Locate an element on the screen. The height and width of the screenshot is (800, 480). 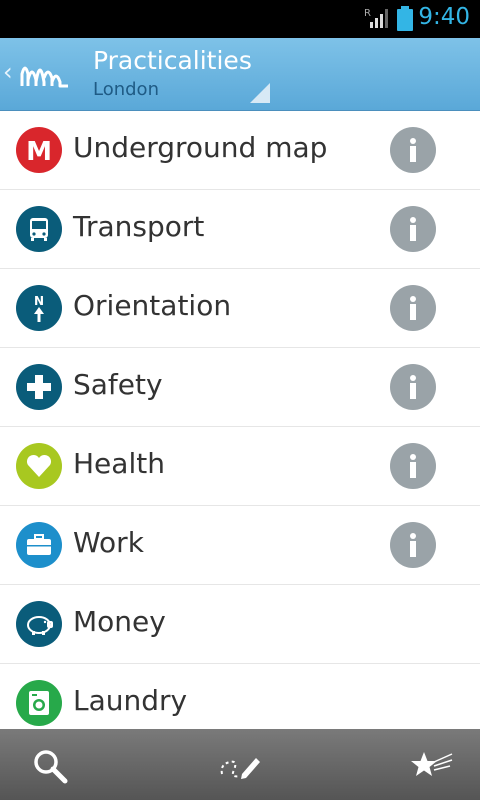
list-item-laundry: Laundry is located at coordinates (240, 696).